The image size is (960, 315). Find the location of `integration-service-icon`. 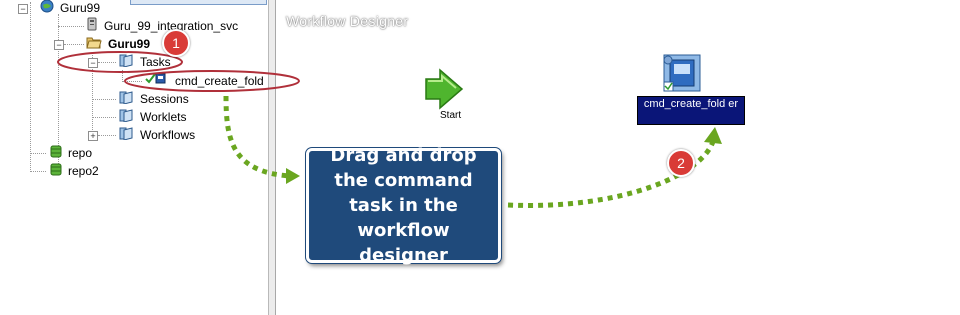

integration-service-icon is located at coordinates (92, 26).